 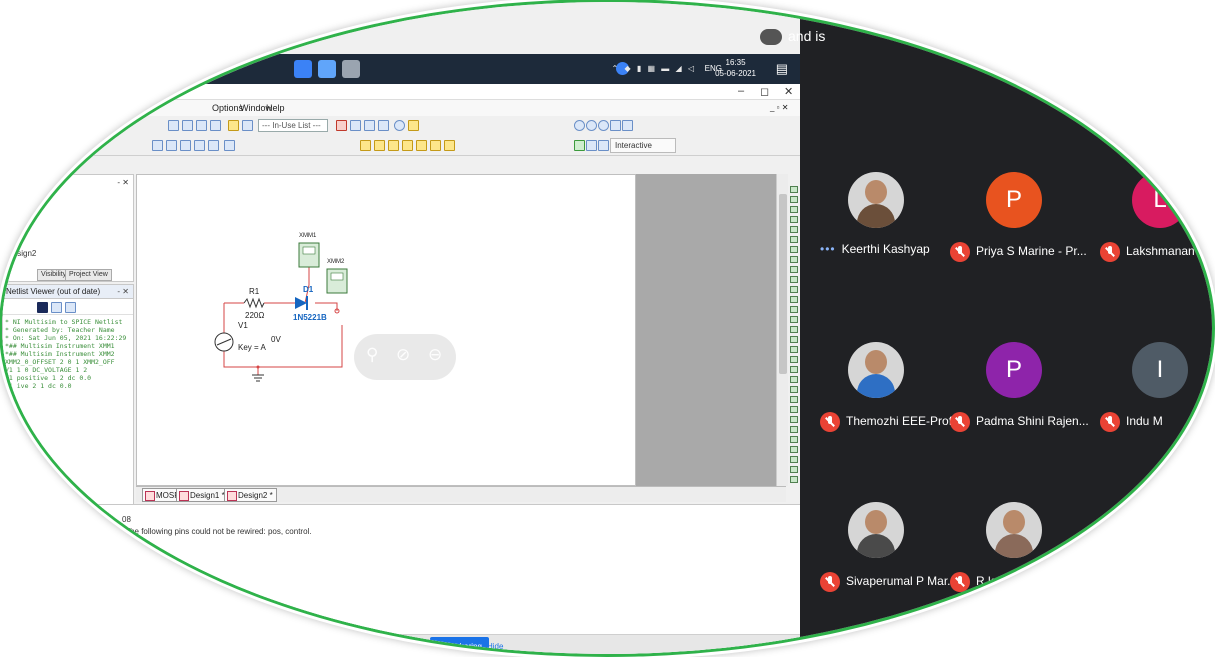 What do you see at coordinates (741, 91) in the screenshot?
I see `minimize-icon: –` at bounding box center [741, 91].